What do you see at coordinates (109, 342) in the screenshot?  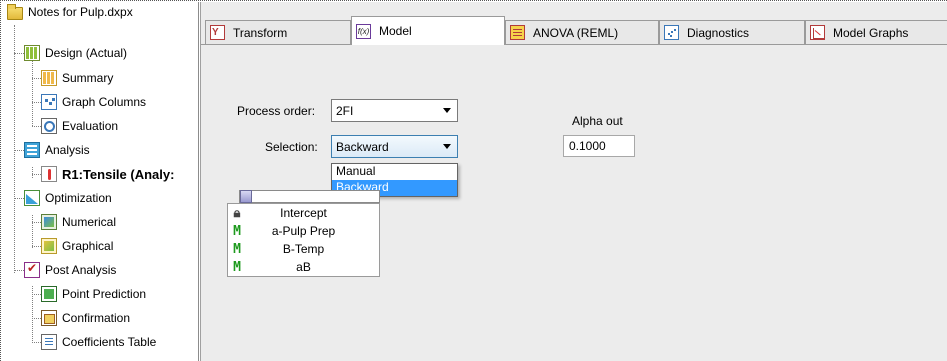 I see `tree-item-label: Coefficients Table` at bounding box center [109, 342].